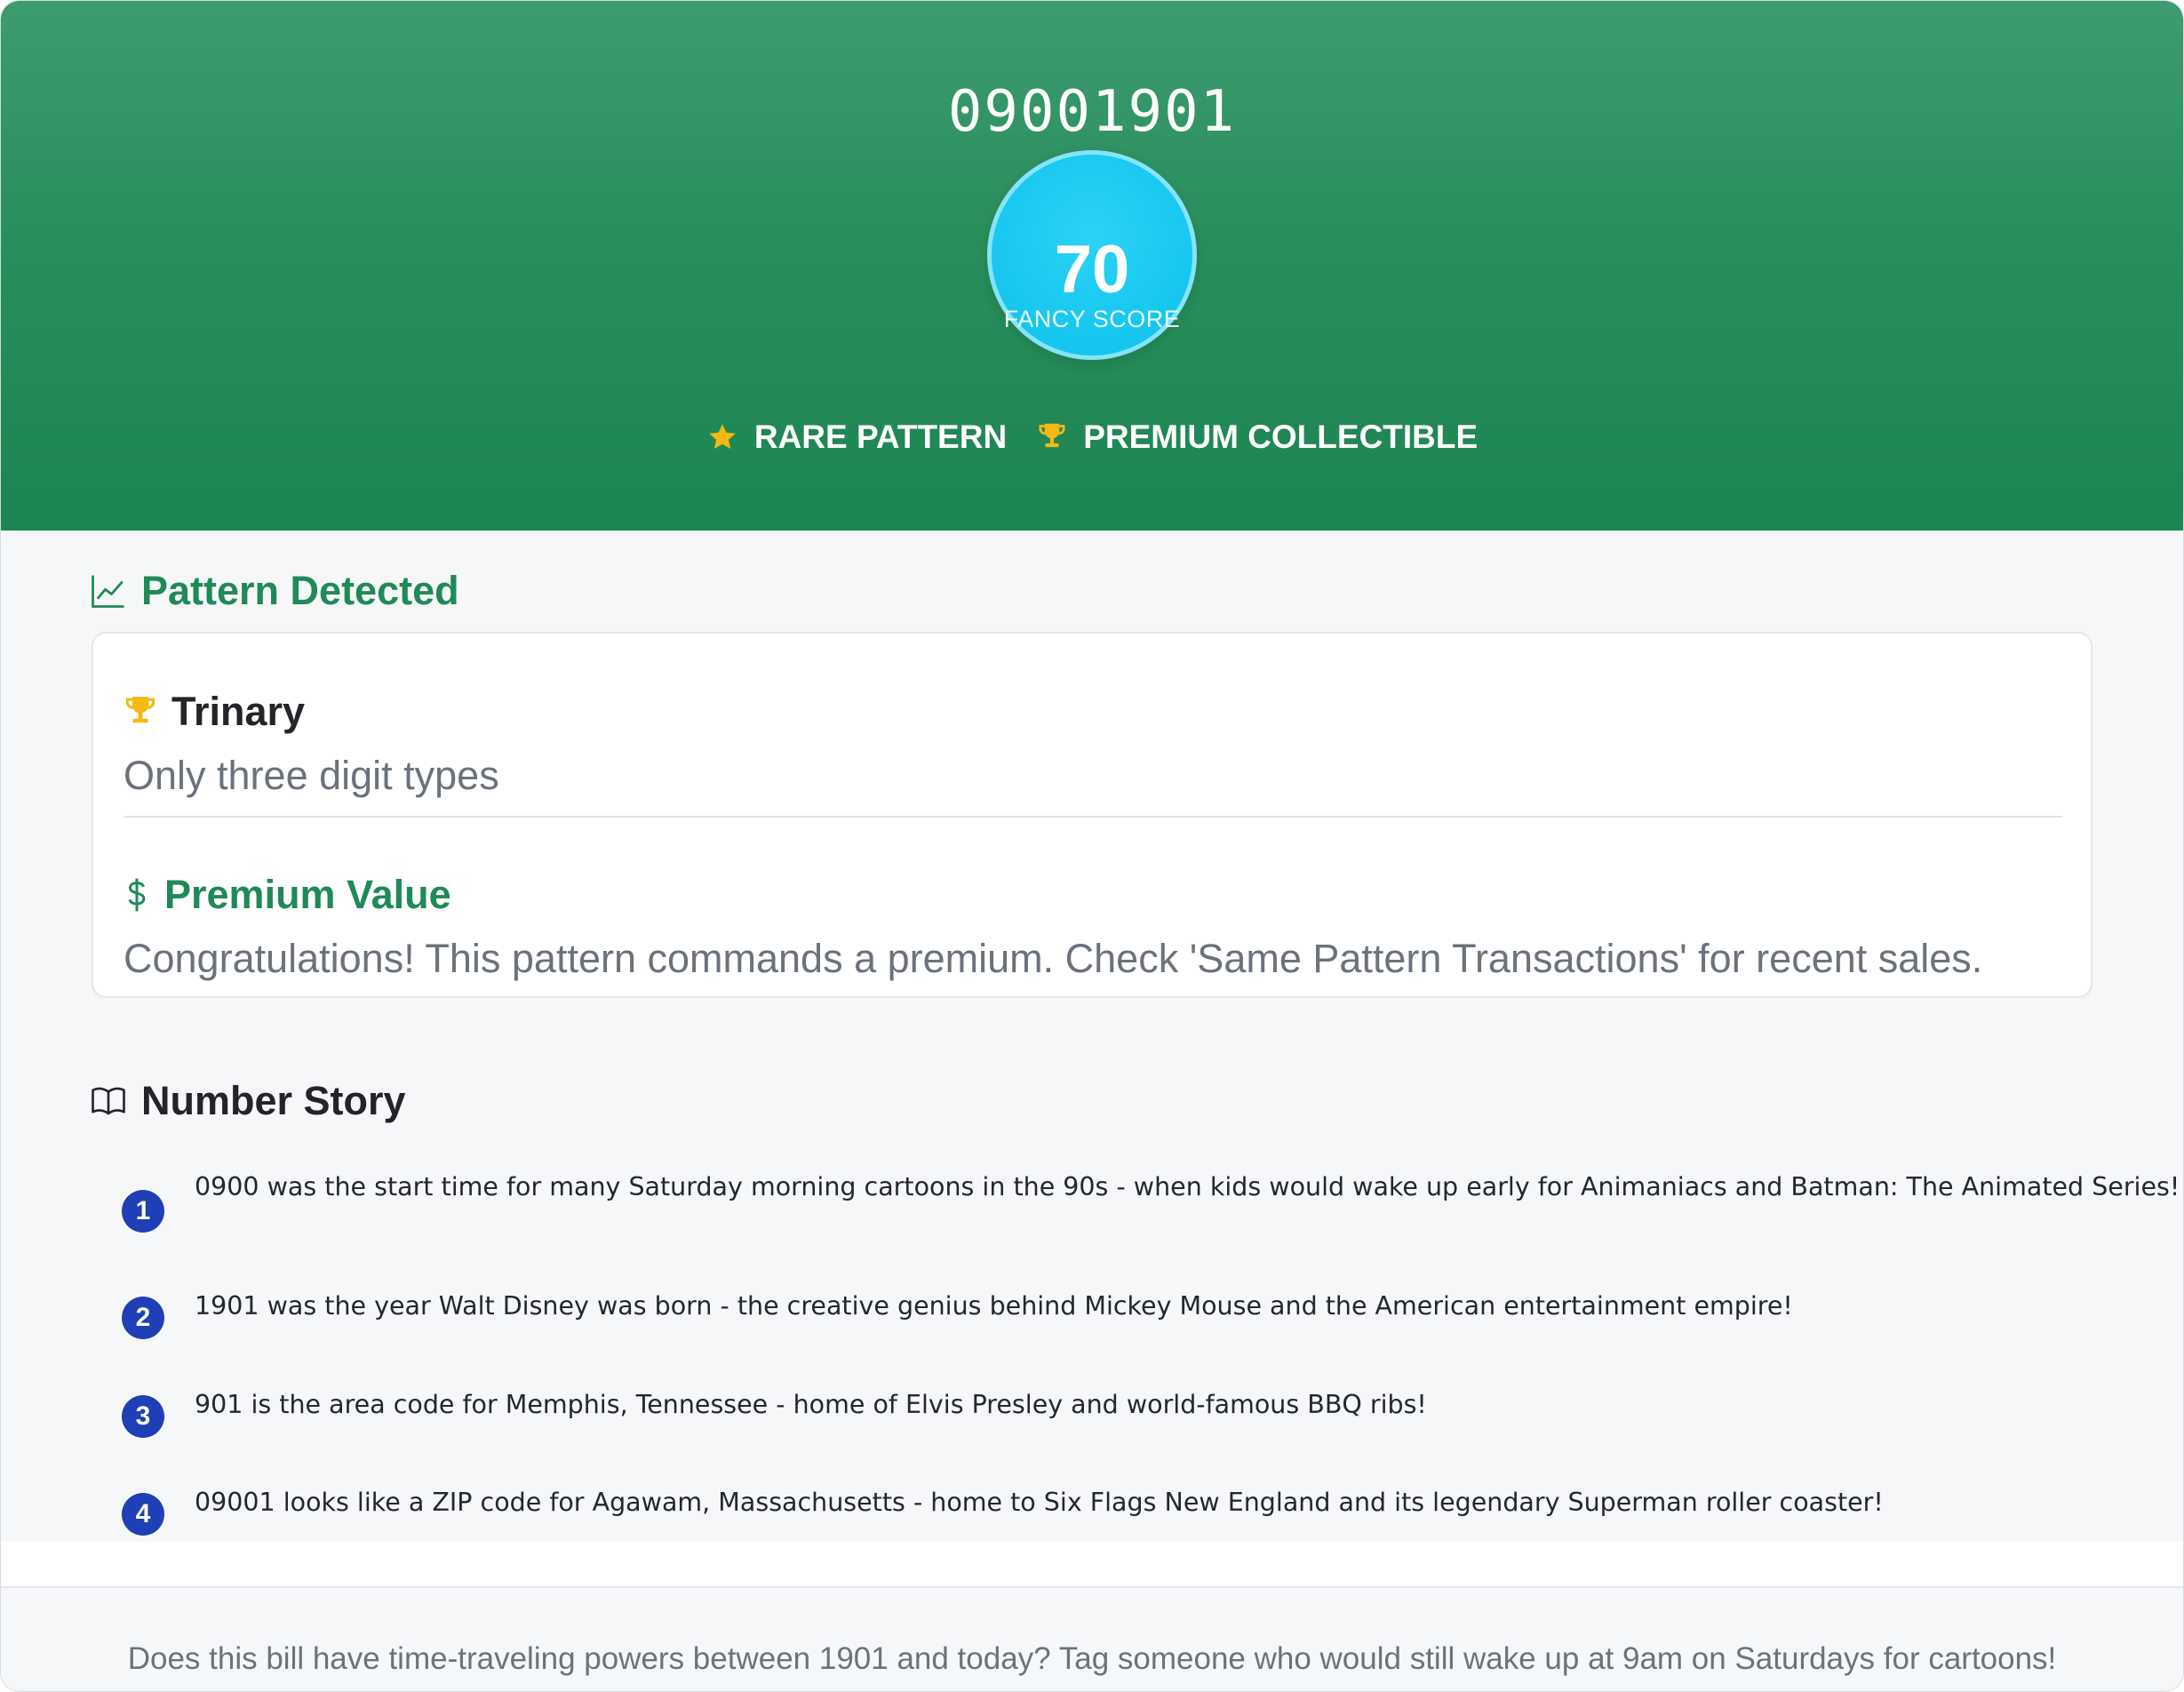 This screenshot has height=1692, width=2184. I want to click on badge-row: RARE PATTERN PREMIUM COLLECTIBLE, so click(1092, 437).